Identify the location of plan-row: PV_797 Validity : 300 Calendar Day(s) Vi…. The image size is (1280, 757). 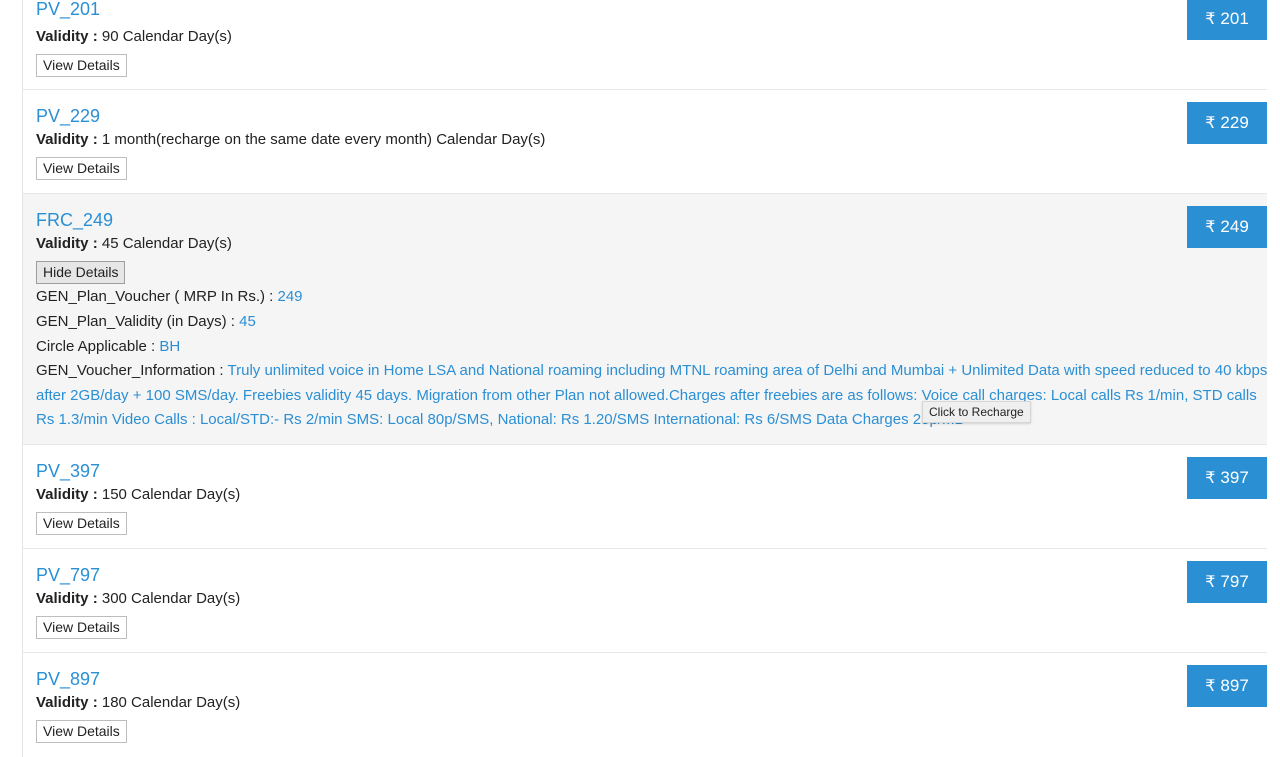
(645, 601).